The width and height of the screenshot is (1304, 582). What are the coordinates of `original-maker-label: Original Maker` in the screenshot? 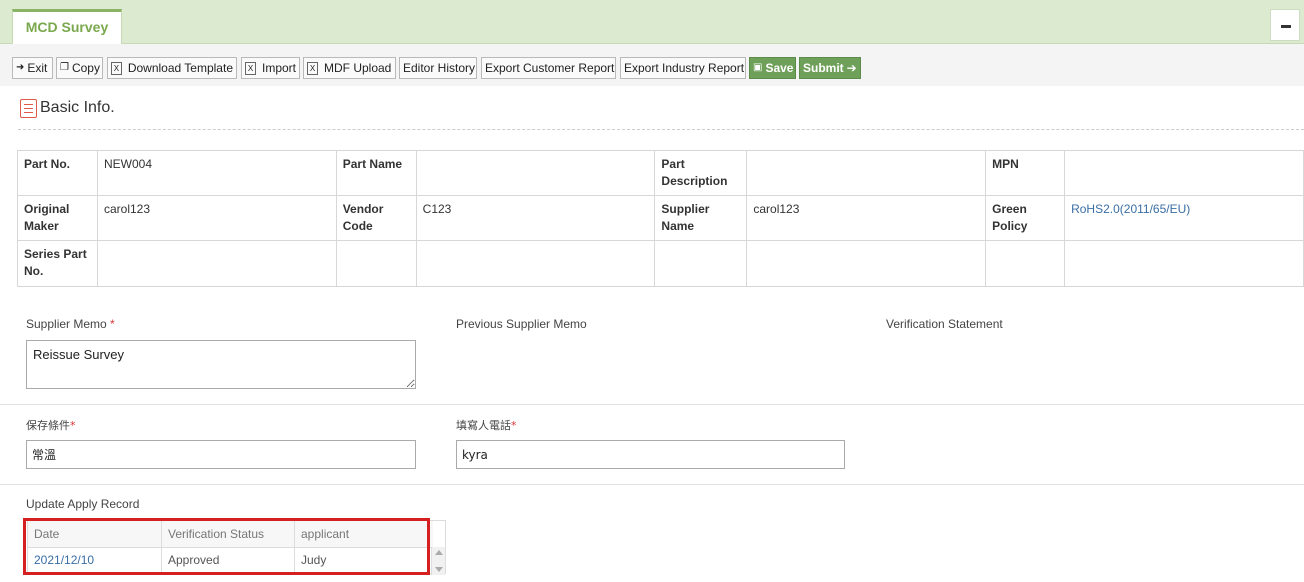 It's located at (57, 218).